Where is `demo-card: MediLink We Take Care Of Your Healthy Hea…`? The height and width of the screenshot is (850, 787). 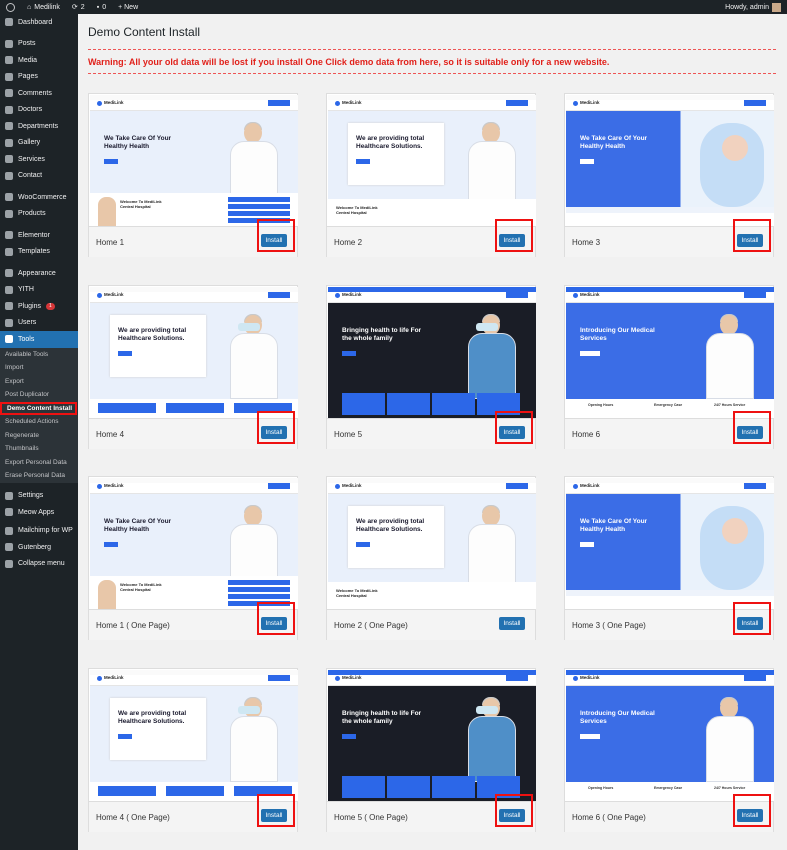
demo-card: MediLink We Take Care Of Your Healthy Hea… is located at coordinates (669, 558).